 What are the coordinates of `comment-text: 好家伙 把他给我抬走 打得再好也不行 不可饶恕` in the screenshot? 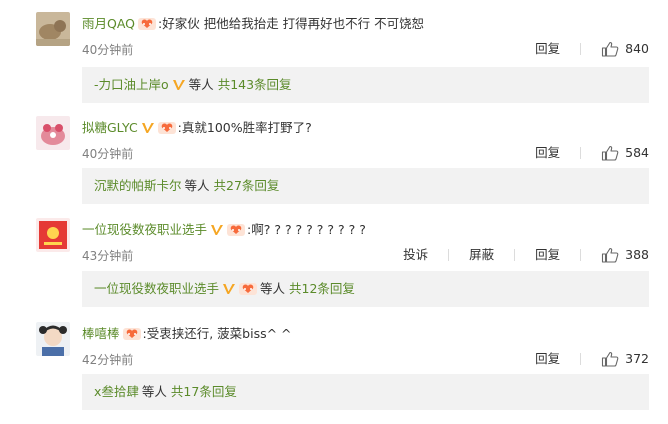 It's located at (293, 23).